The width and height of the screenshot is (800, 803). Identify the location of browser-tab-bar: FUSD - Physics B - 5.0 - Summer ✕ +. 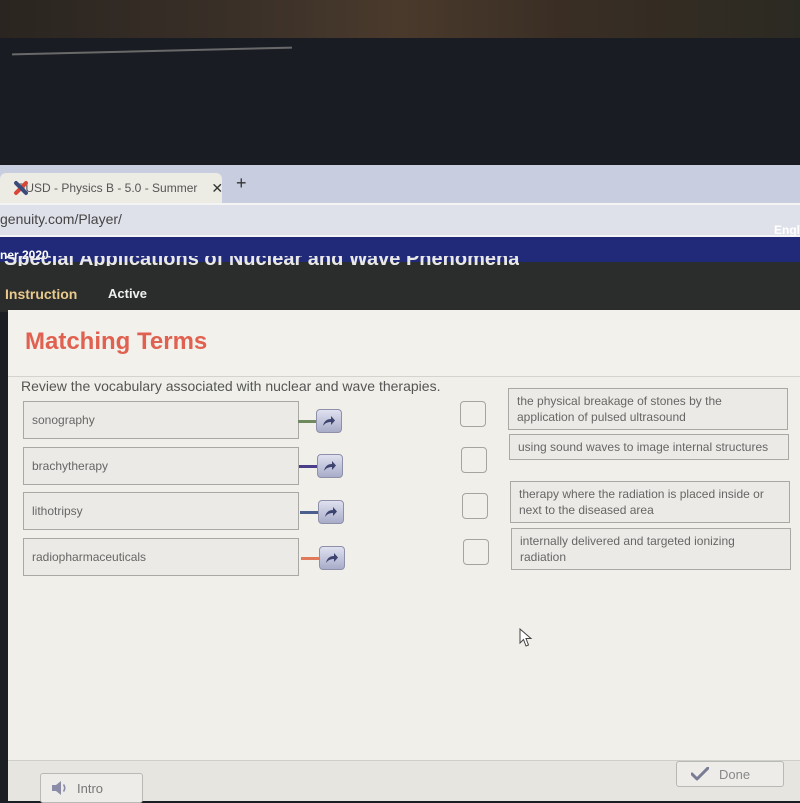
(400, 184).